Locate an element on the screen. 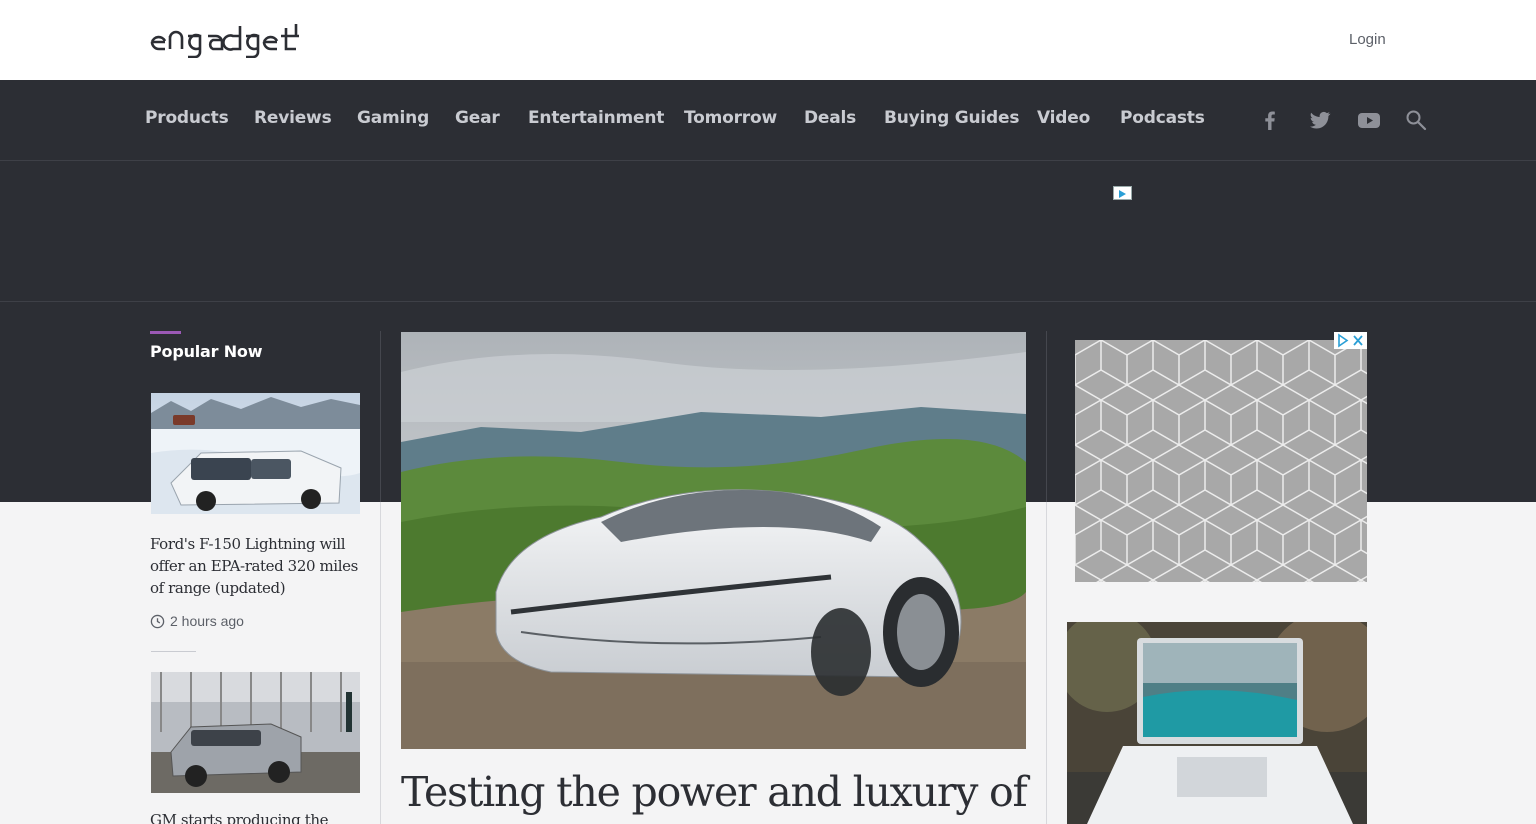 The image size is (1536, 824). nav-item-buying-guides: Buying Guides is located at coordinates (951, 118).